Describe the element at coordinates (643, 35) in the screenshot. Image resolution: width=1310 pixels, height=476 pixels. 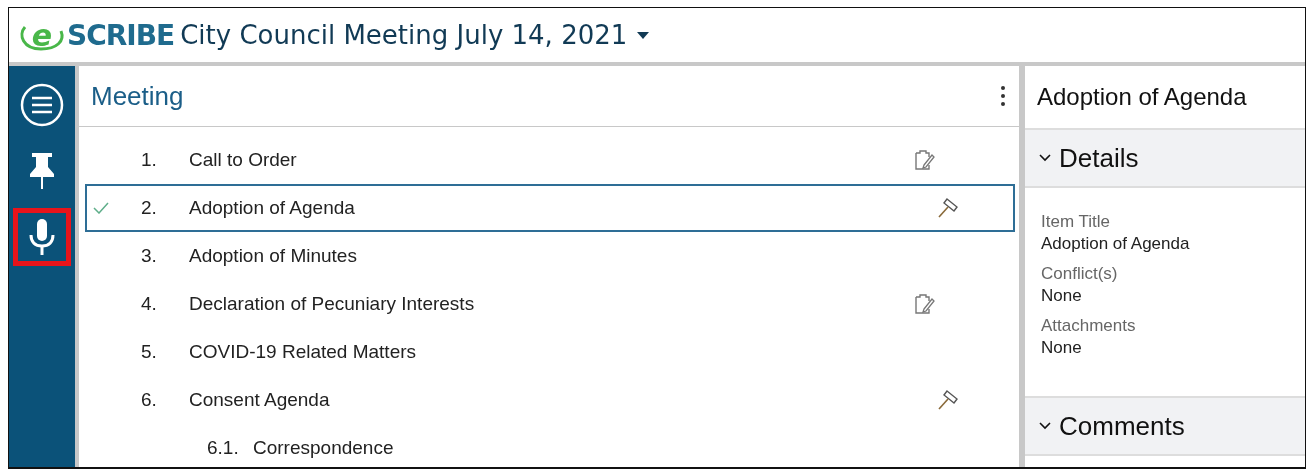
I see `caret-icon` at that location.